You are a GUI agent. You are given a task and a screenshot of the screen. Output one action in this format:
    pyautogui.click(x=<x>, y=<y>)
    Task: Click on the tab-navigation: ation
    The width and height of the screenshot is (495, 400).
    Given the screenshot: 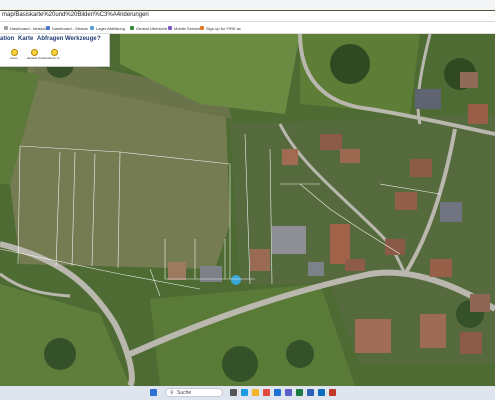 What is the action you would take?
    pyautogui.click(x=7, y=39)
    